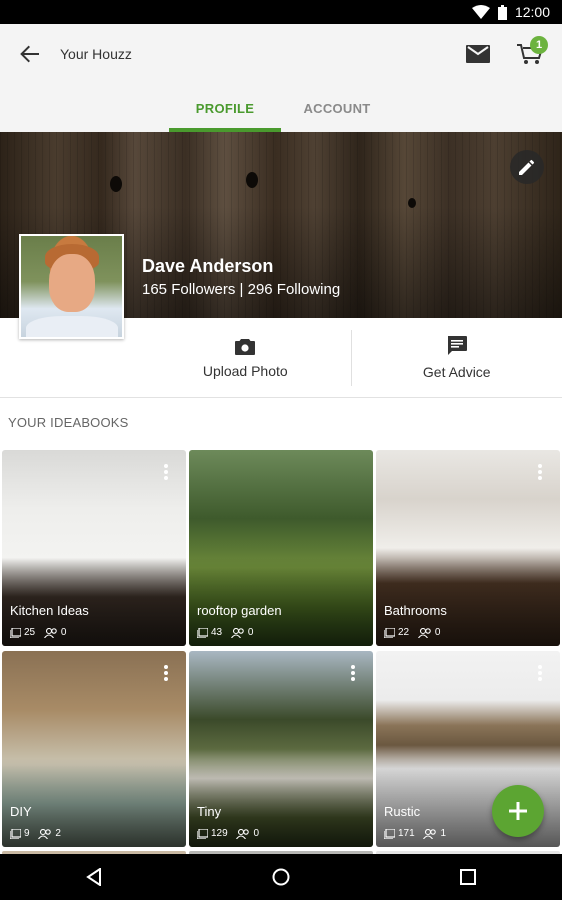 This screenshot has height=900, width=562. I want to click on ideabook-title: Tiny, so click(209, 811).